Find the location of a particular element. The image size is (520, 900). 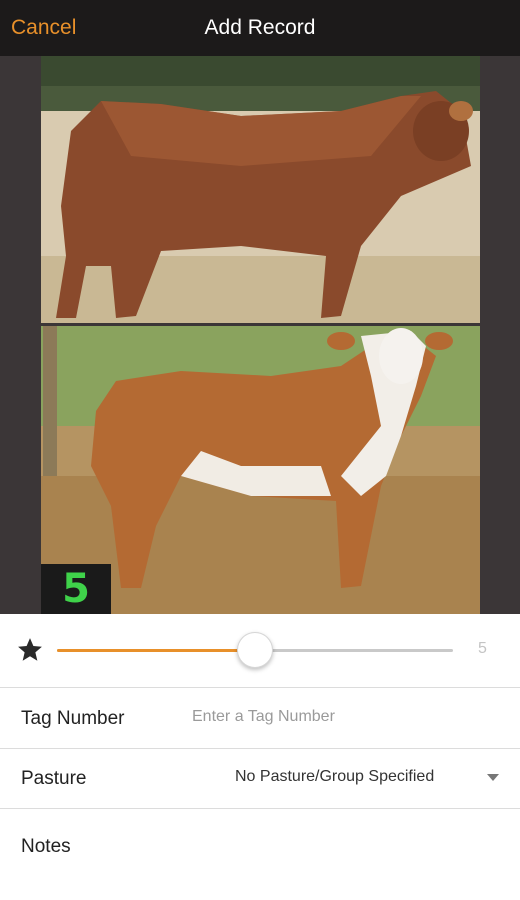

navigation-bar: Cancel Add Record is located at coordinates (260, 28).